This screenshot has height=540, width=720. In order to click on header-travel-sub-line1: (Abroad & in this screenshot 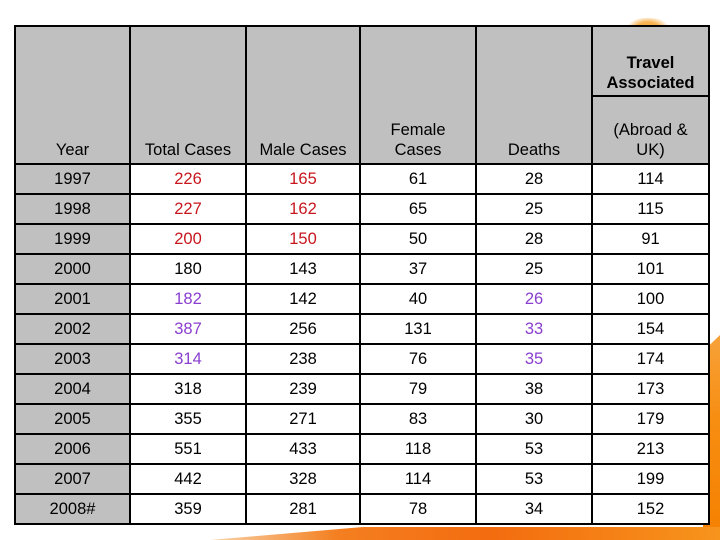, I will do `click(650, 130)`.